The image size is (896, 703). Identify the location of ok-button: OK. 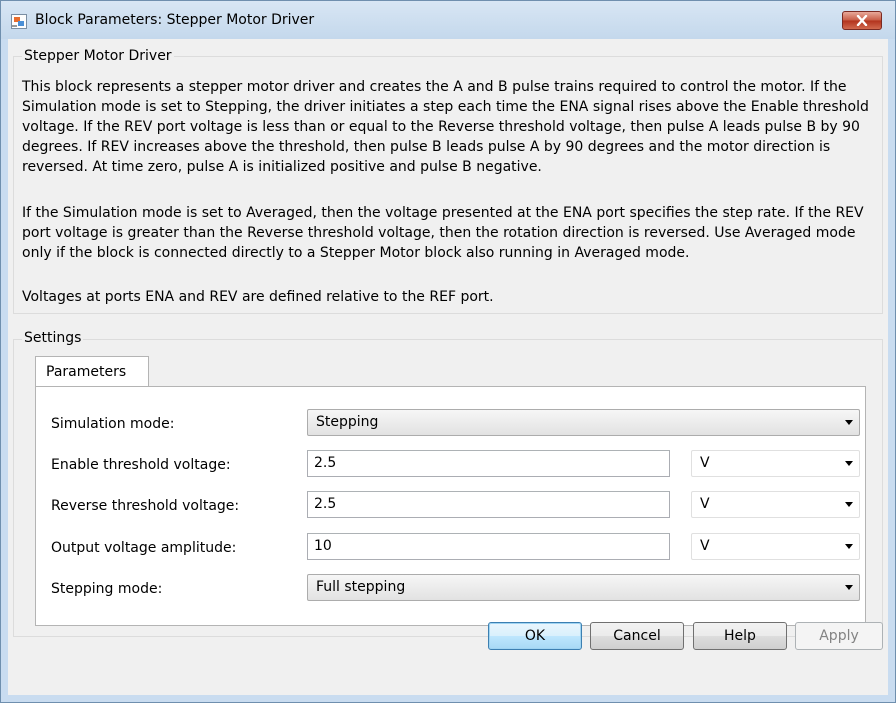
(535, 636).